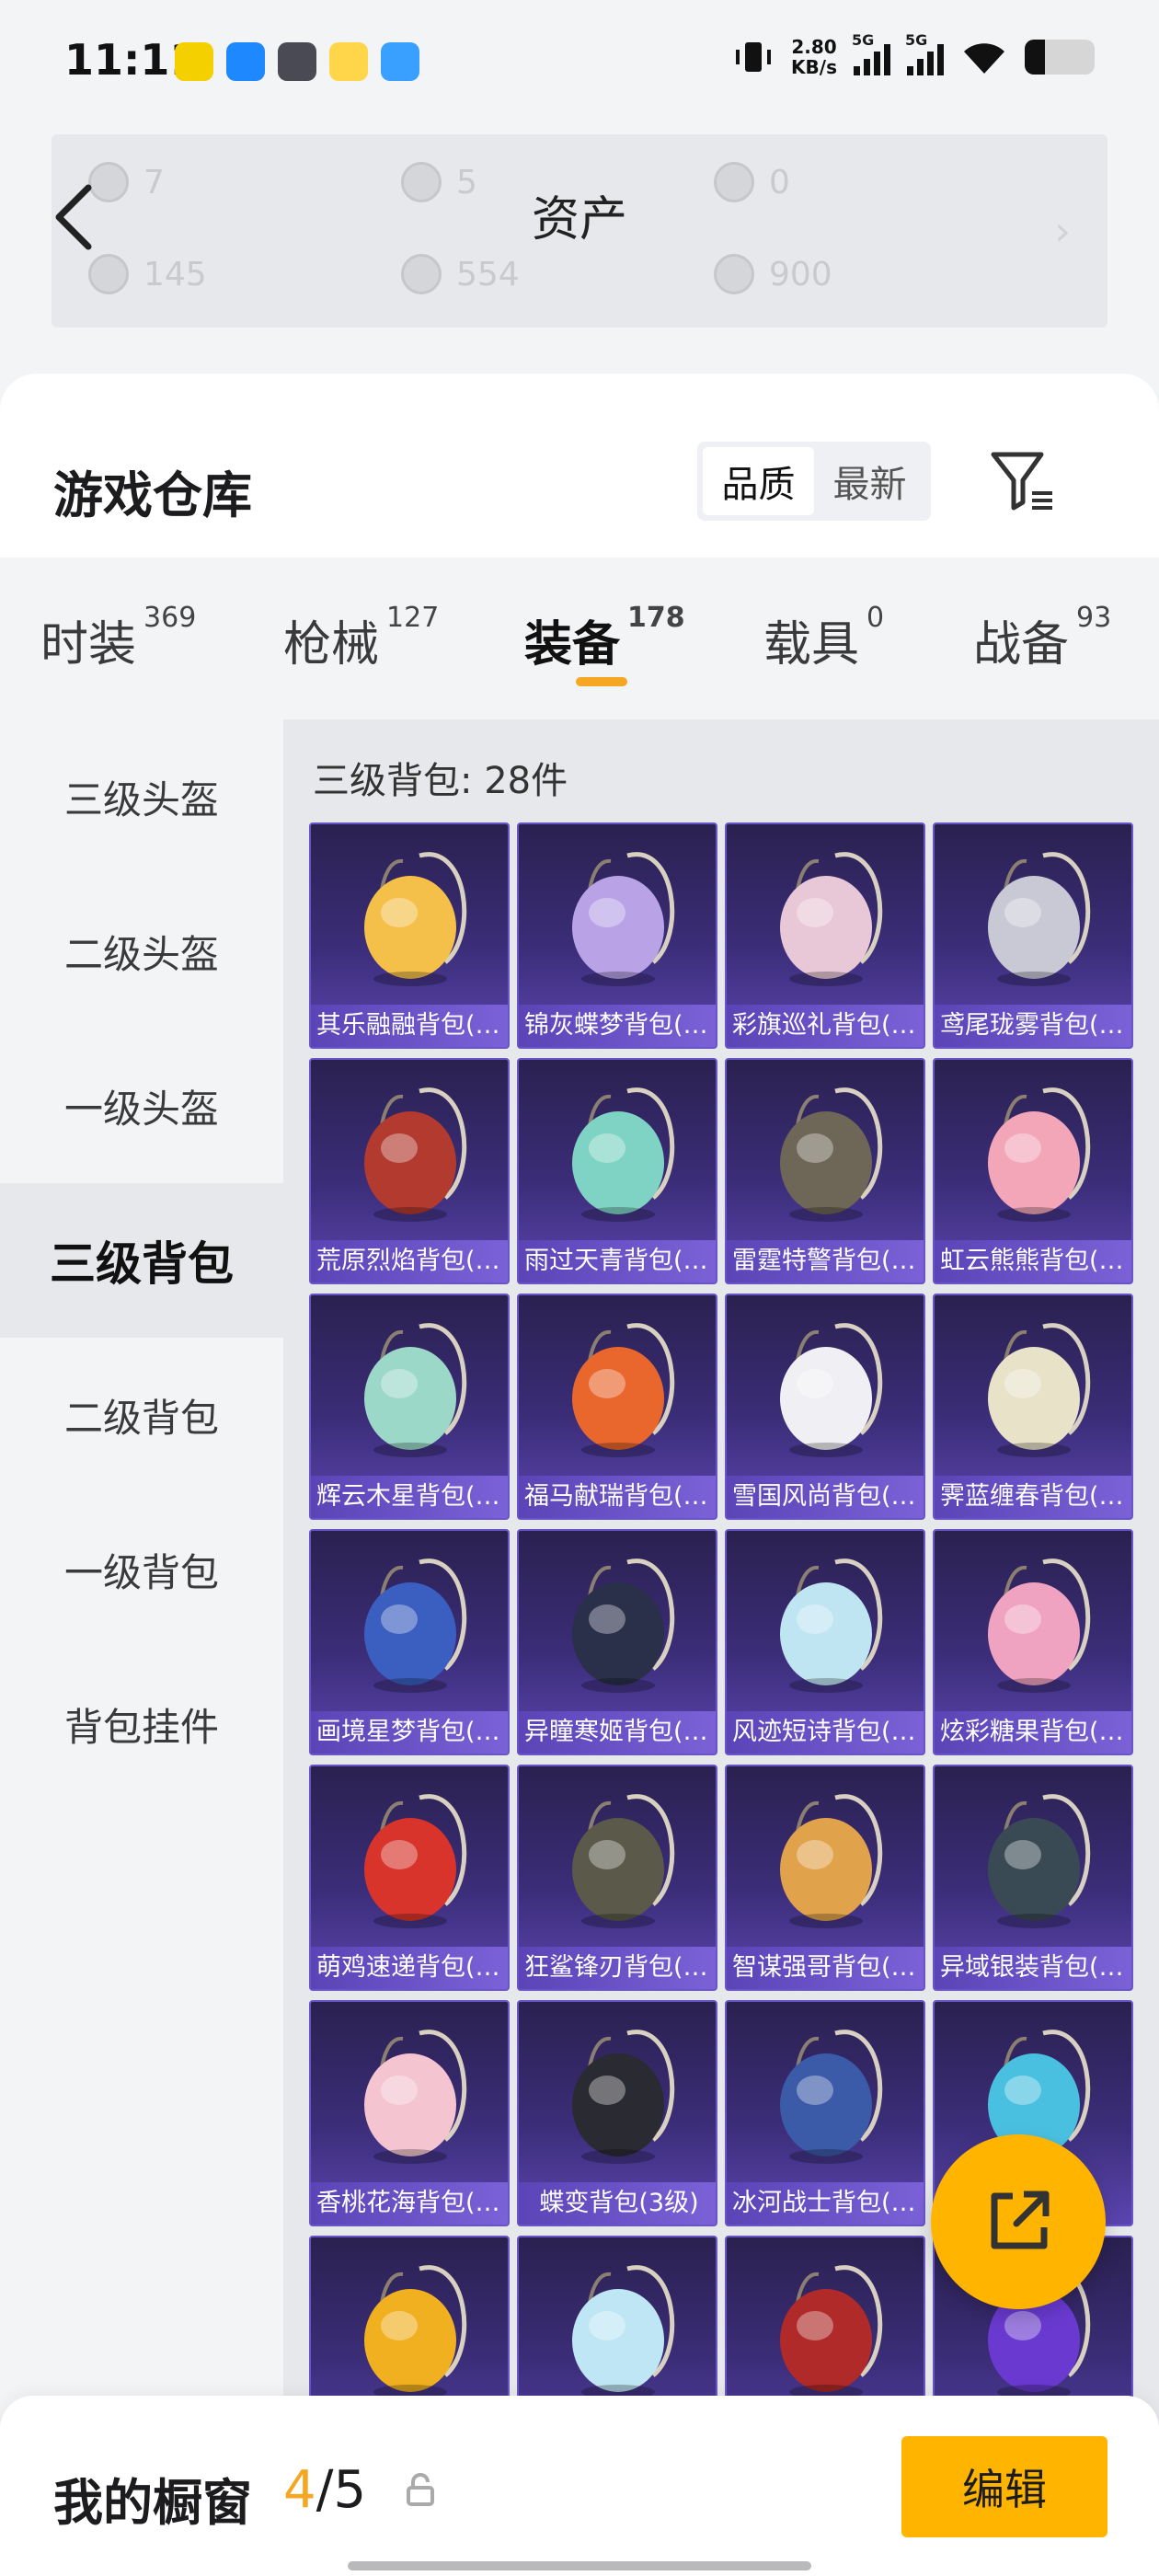 The height and width of the screenshot is (2576, 1159). What do you see at coordinates (1033, 1171) in the screenshot?
I see `item-card: 虹云熊熊背包(3级)` at bounding box center [1033, 1171].